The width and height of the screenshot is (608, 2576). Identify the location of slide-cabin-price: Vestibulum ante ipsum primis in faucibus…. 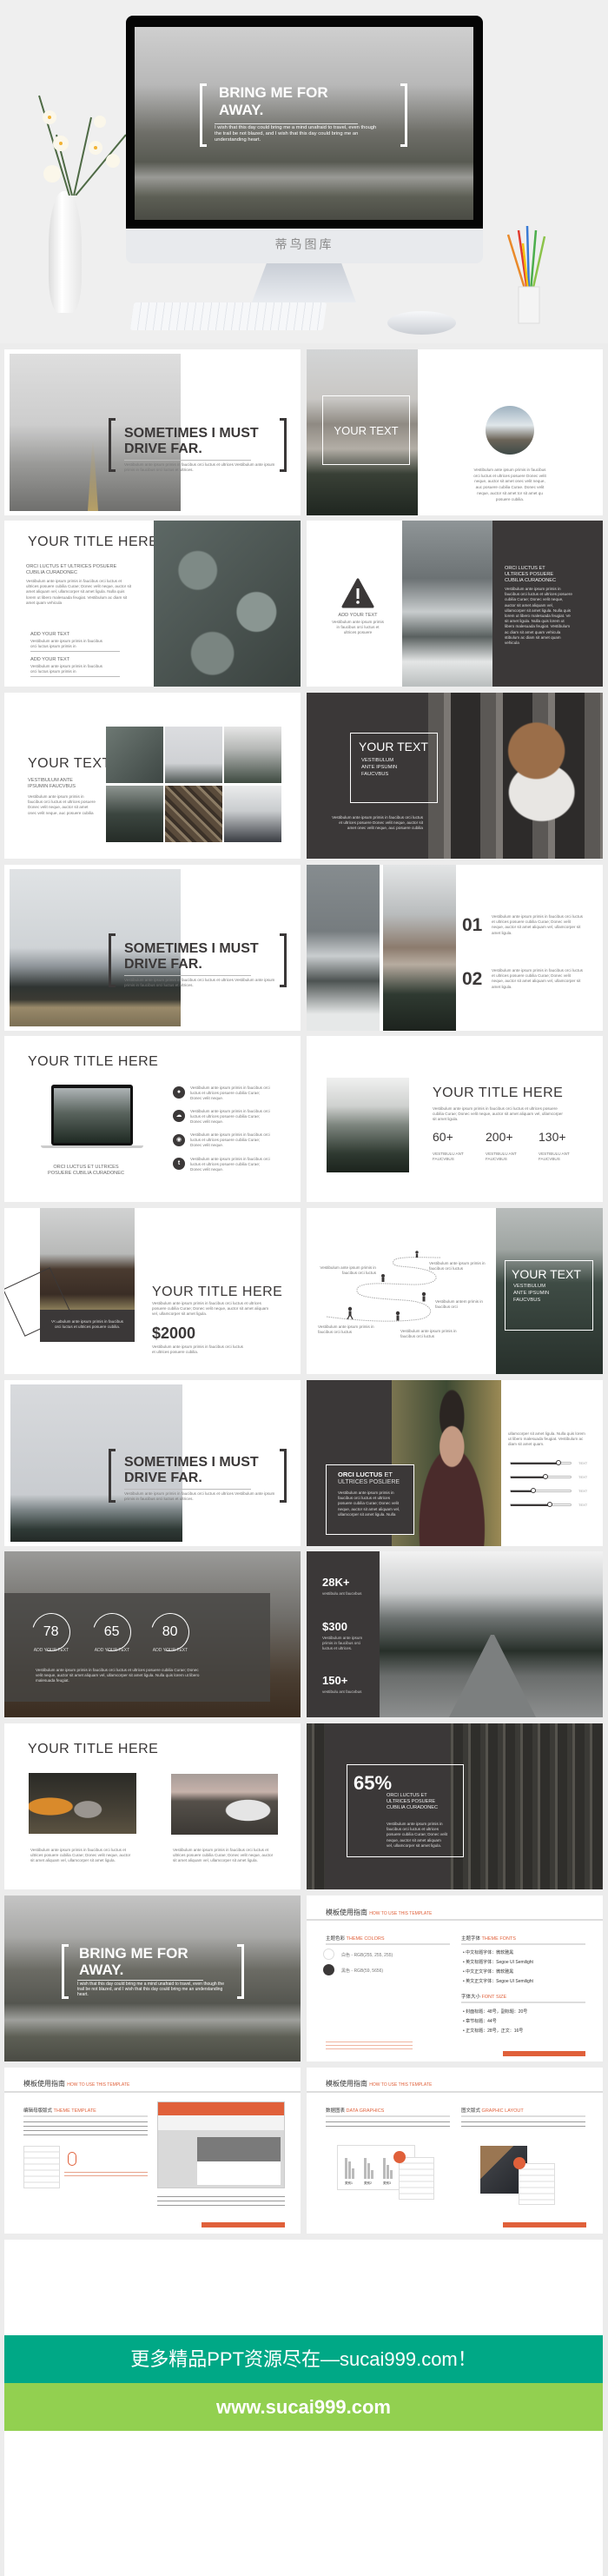
(152, 1291).